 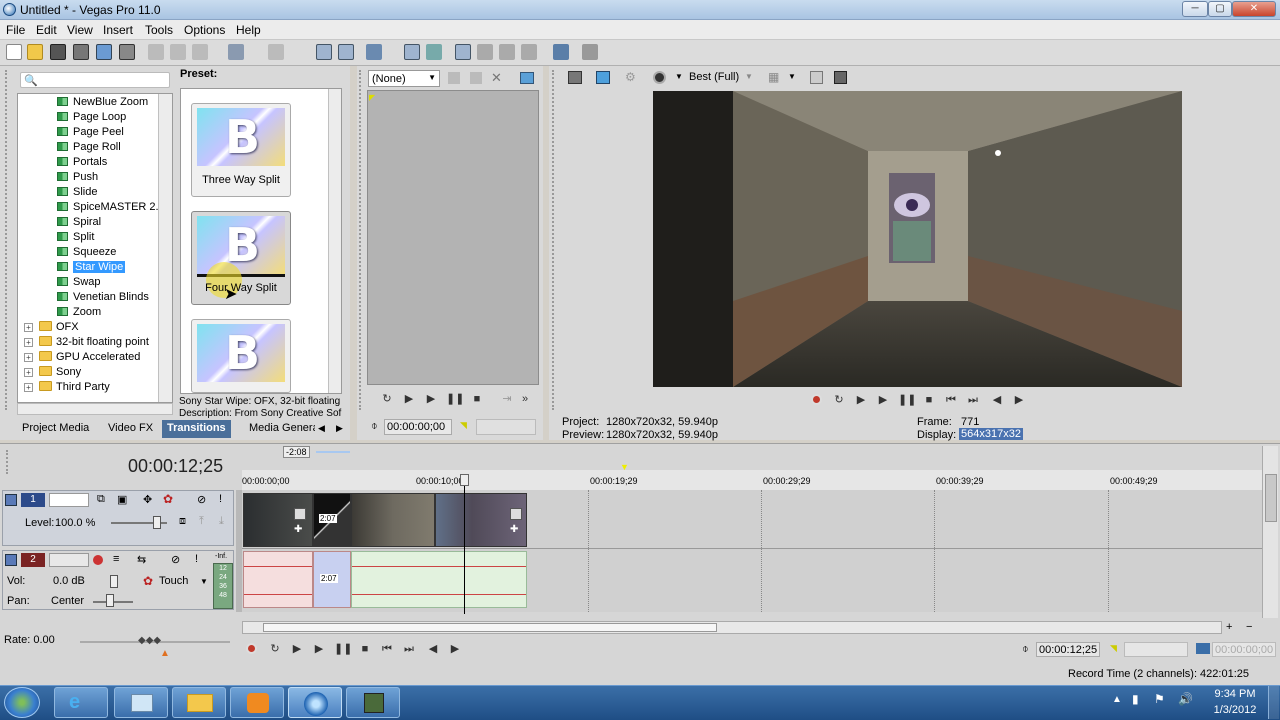 I want to click on scrollbar-thumb, so click(x=1271, y=498).